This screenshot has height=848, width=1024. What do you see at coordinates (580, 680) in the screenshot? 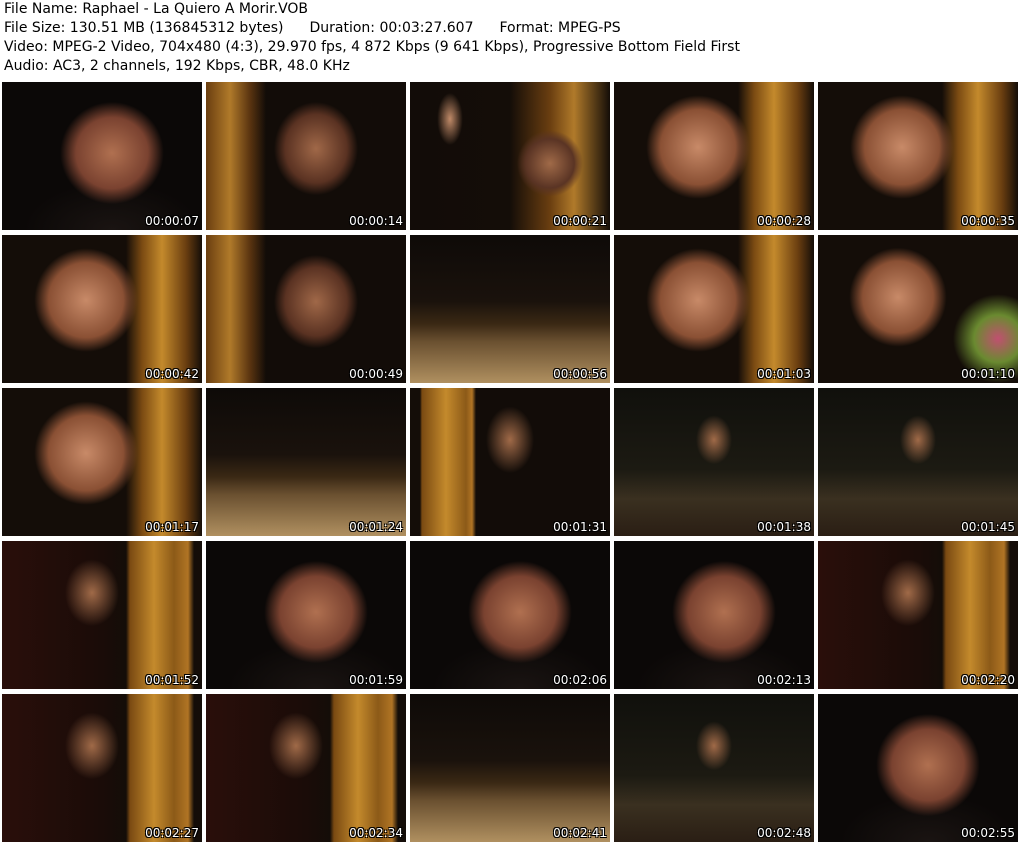
I see `thumbnail-timestamp: 00:02:06` at bounding box center [580, 680].